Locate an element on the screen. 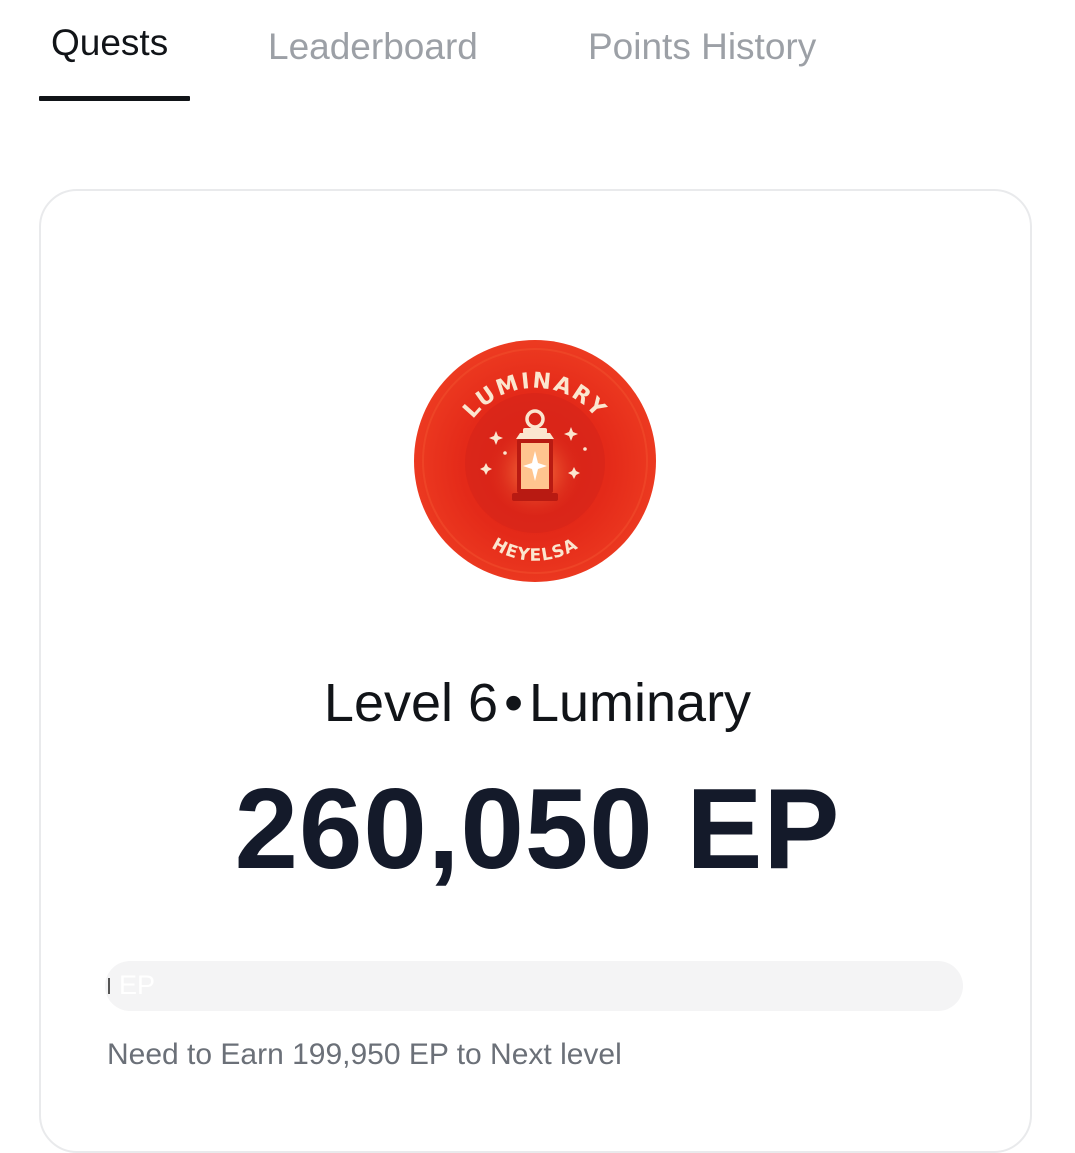  next-level-hint: Need to Earn 199,950 EP to Next level is located at coordinates (364, 1054).